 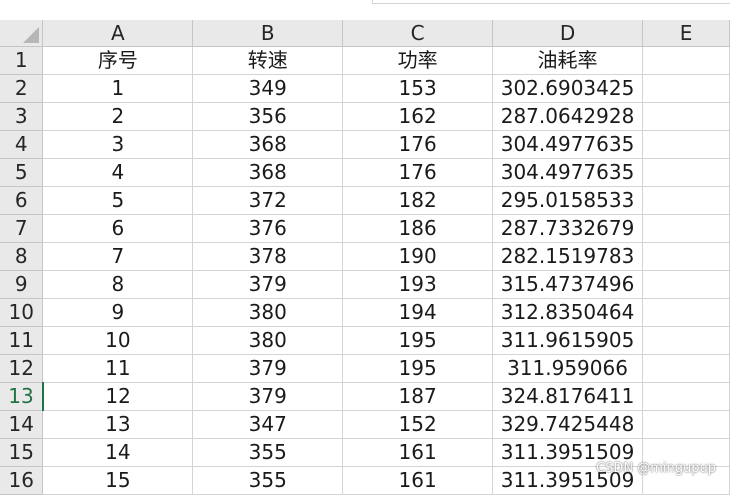 What do you see at coordinates (656, 468) in the screenshot?
I see `watermark-text: CSDN @mingupup` at bounding box center [656, 468].